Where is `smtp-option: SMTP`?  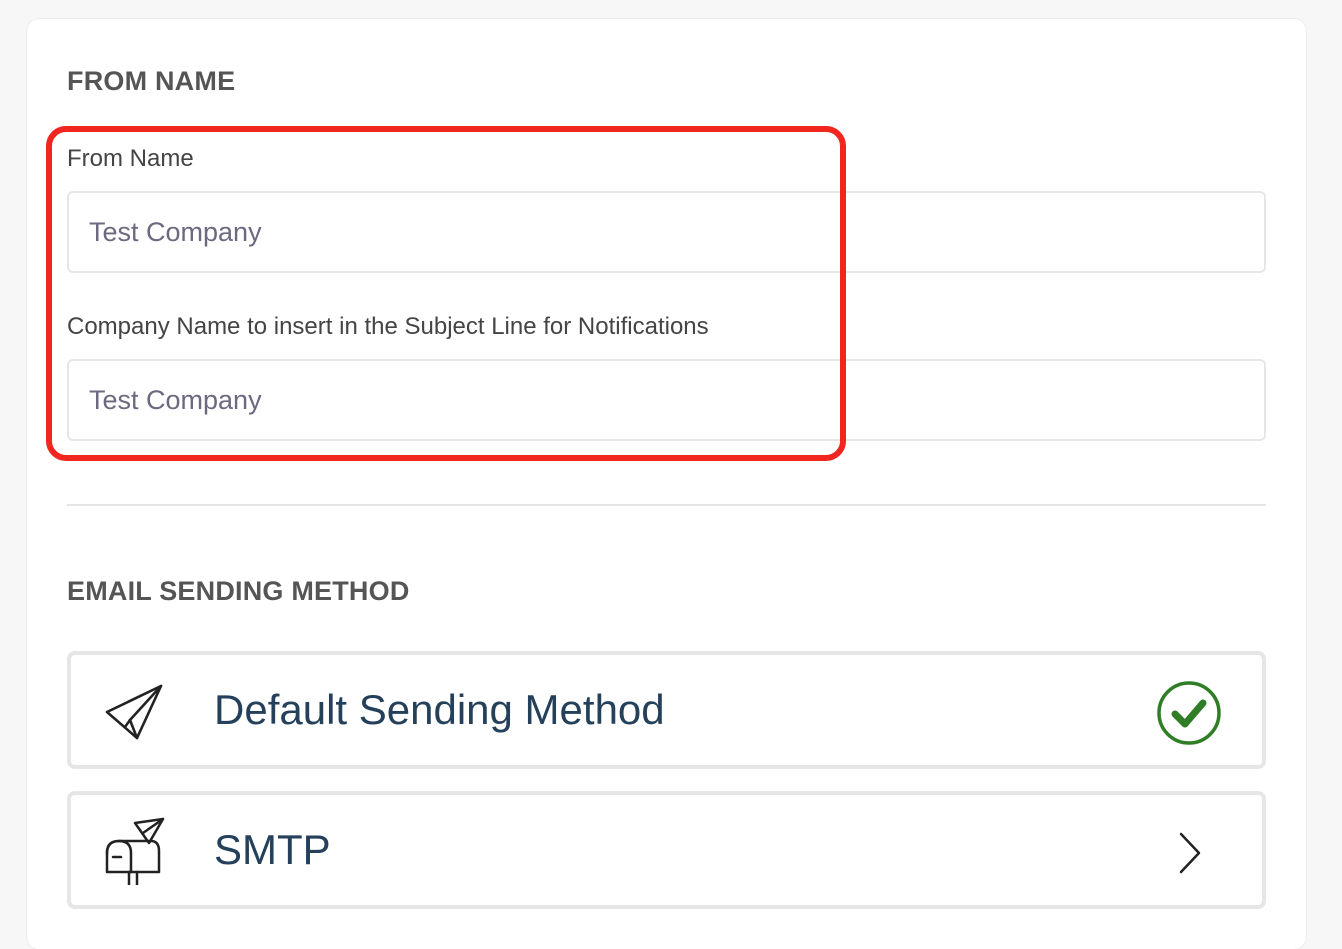 smtp-option: SMTP is located at coordinates (666, 850).